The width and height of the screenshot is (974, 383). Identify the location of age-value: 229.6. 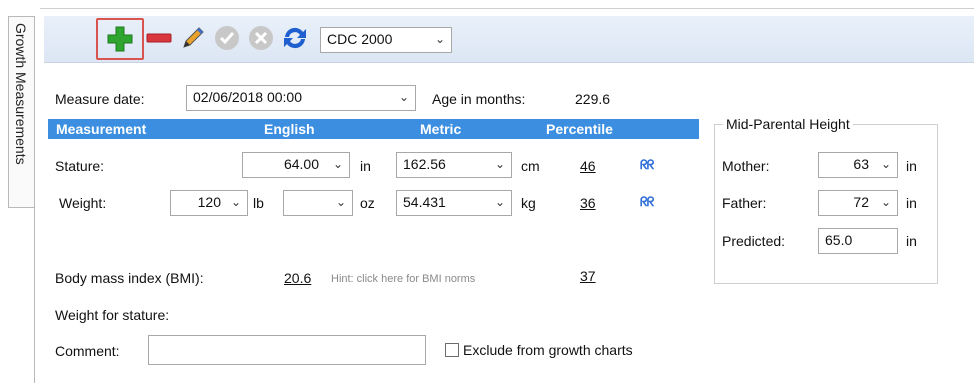
(593, 99).